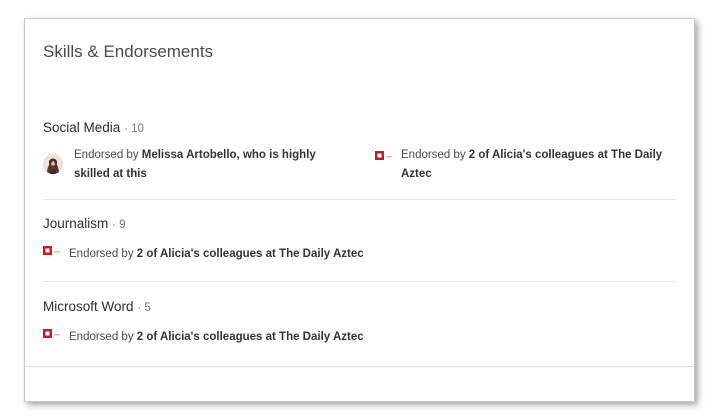 The height and width of the screenshot is (420, 719). I want to click on skill-count: 5, so click(147, 308).